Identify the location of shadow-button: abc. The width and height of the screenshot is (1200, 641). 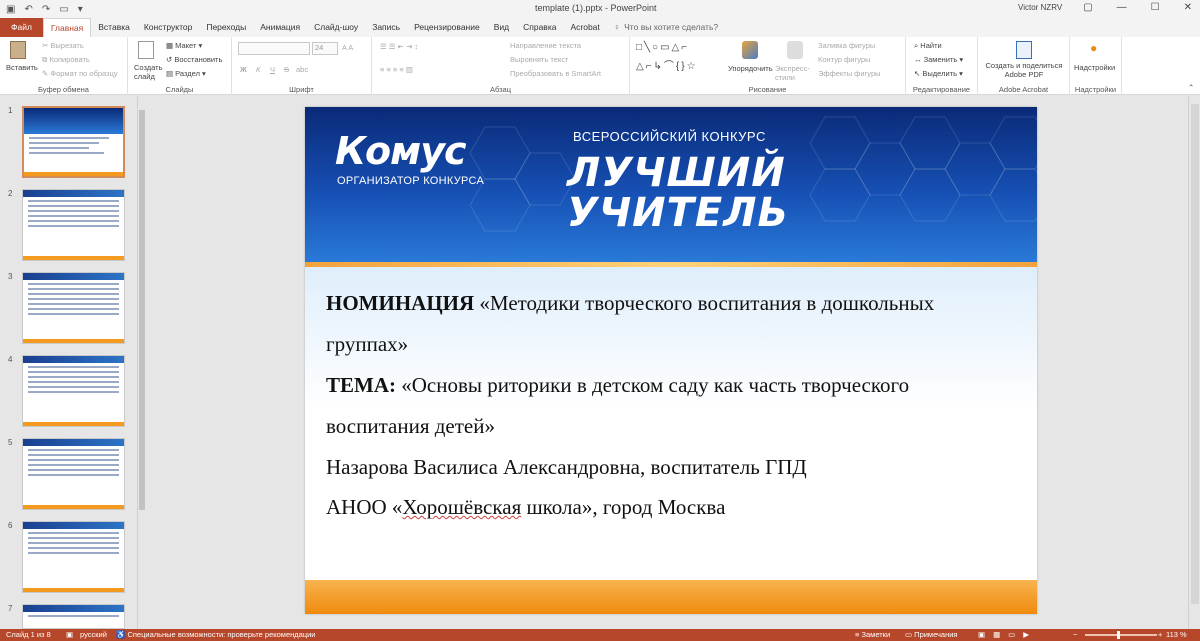
(302, 69).